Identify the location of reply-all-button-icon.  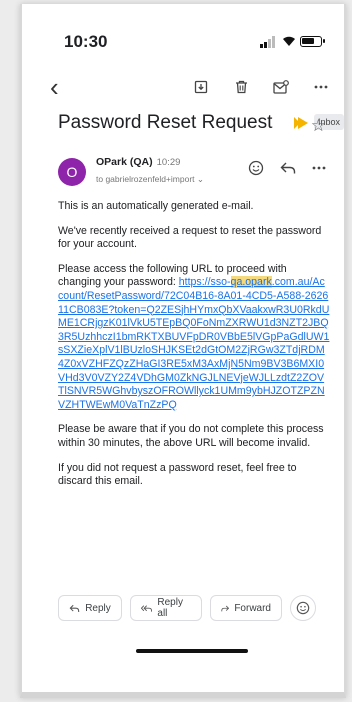
(146, 608).